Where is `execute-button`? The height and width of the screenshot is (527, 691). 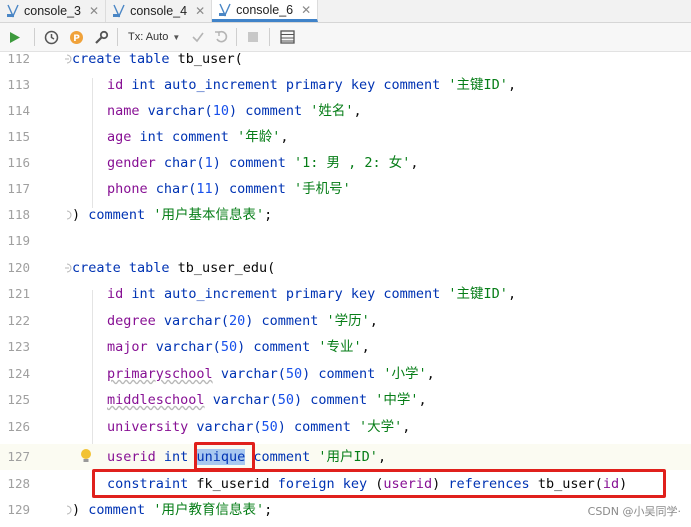 execute-button is located at coordinates (15, 37).